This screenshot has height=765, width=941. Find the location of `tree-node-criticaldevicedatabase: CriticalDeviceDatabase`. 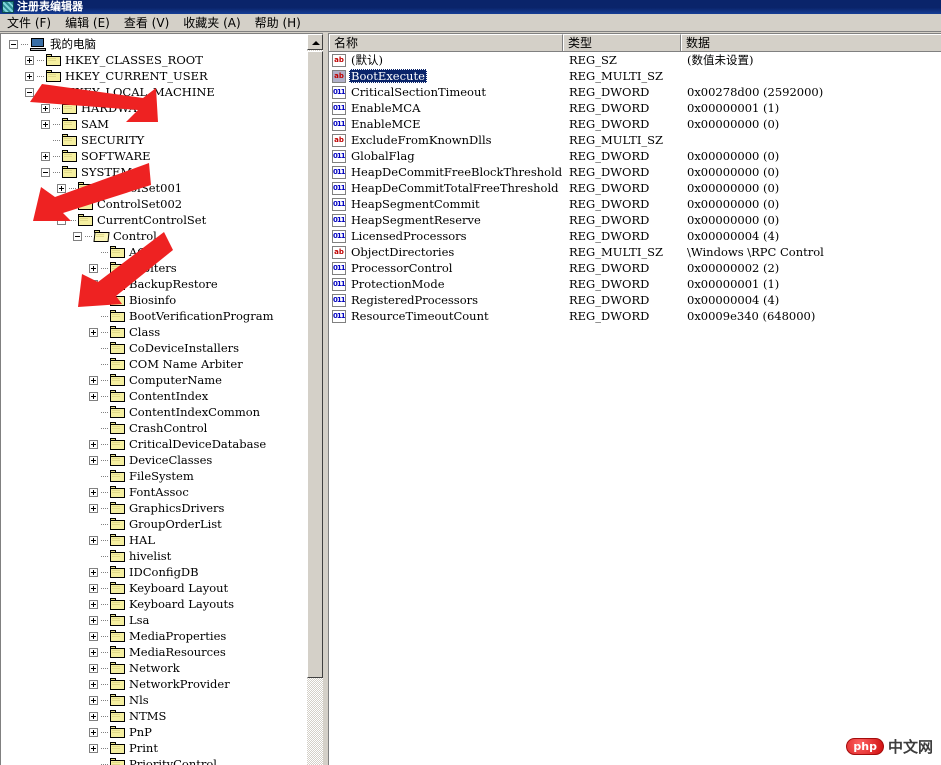

tree-node-criticaldevicedatabase: CriticalDeviceDatabase is located at coordinates (154, 444).